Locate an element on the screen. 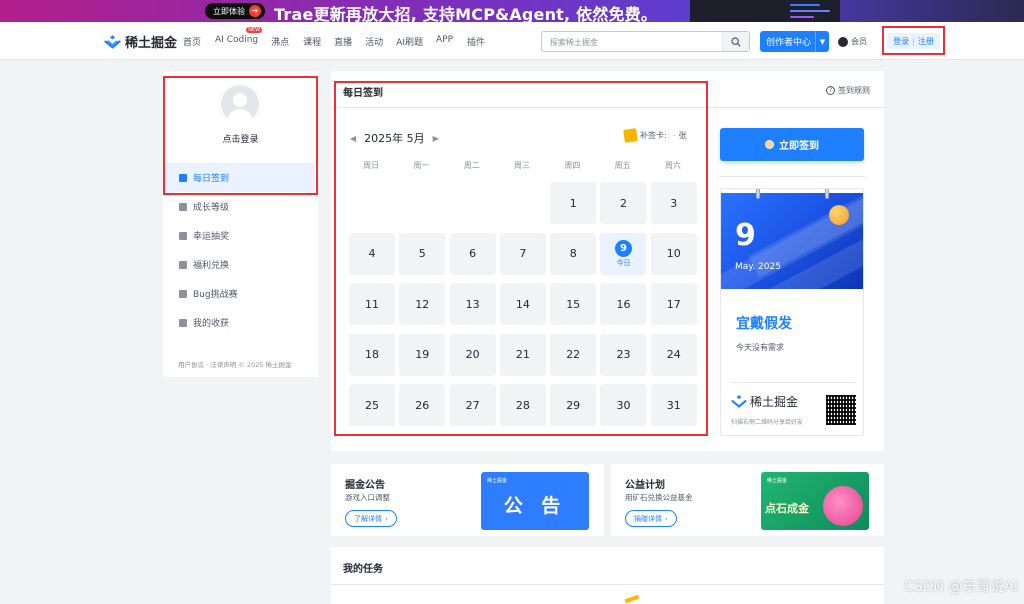 This screenshot has width=1024, height=604. logo-text: 稀土掘金 is located at coordinates (151, 43).